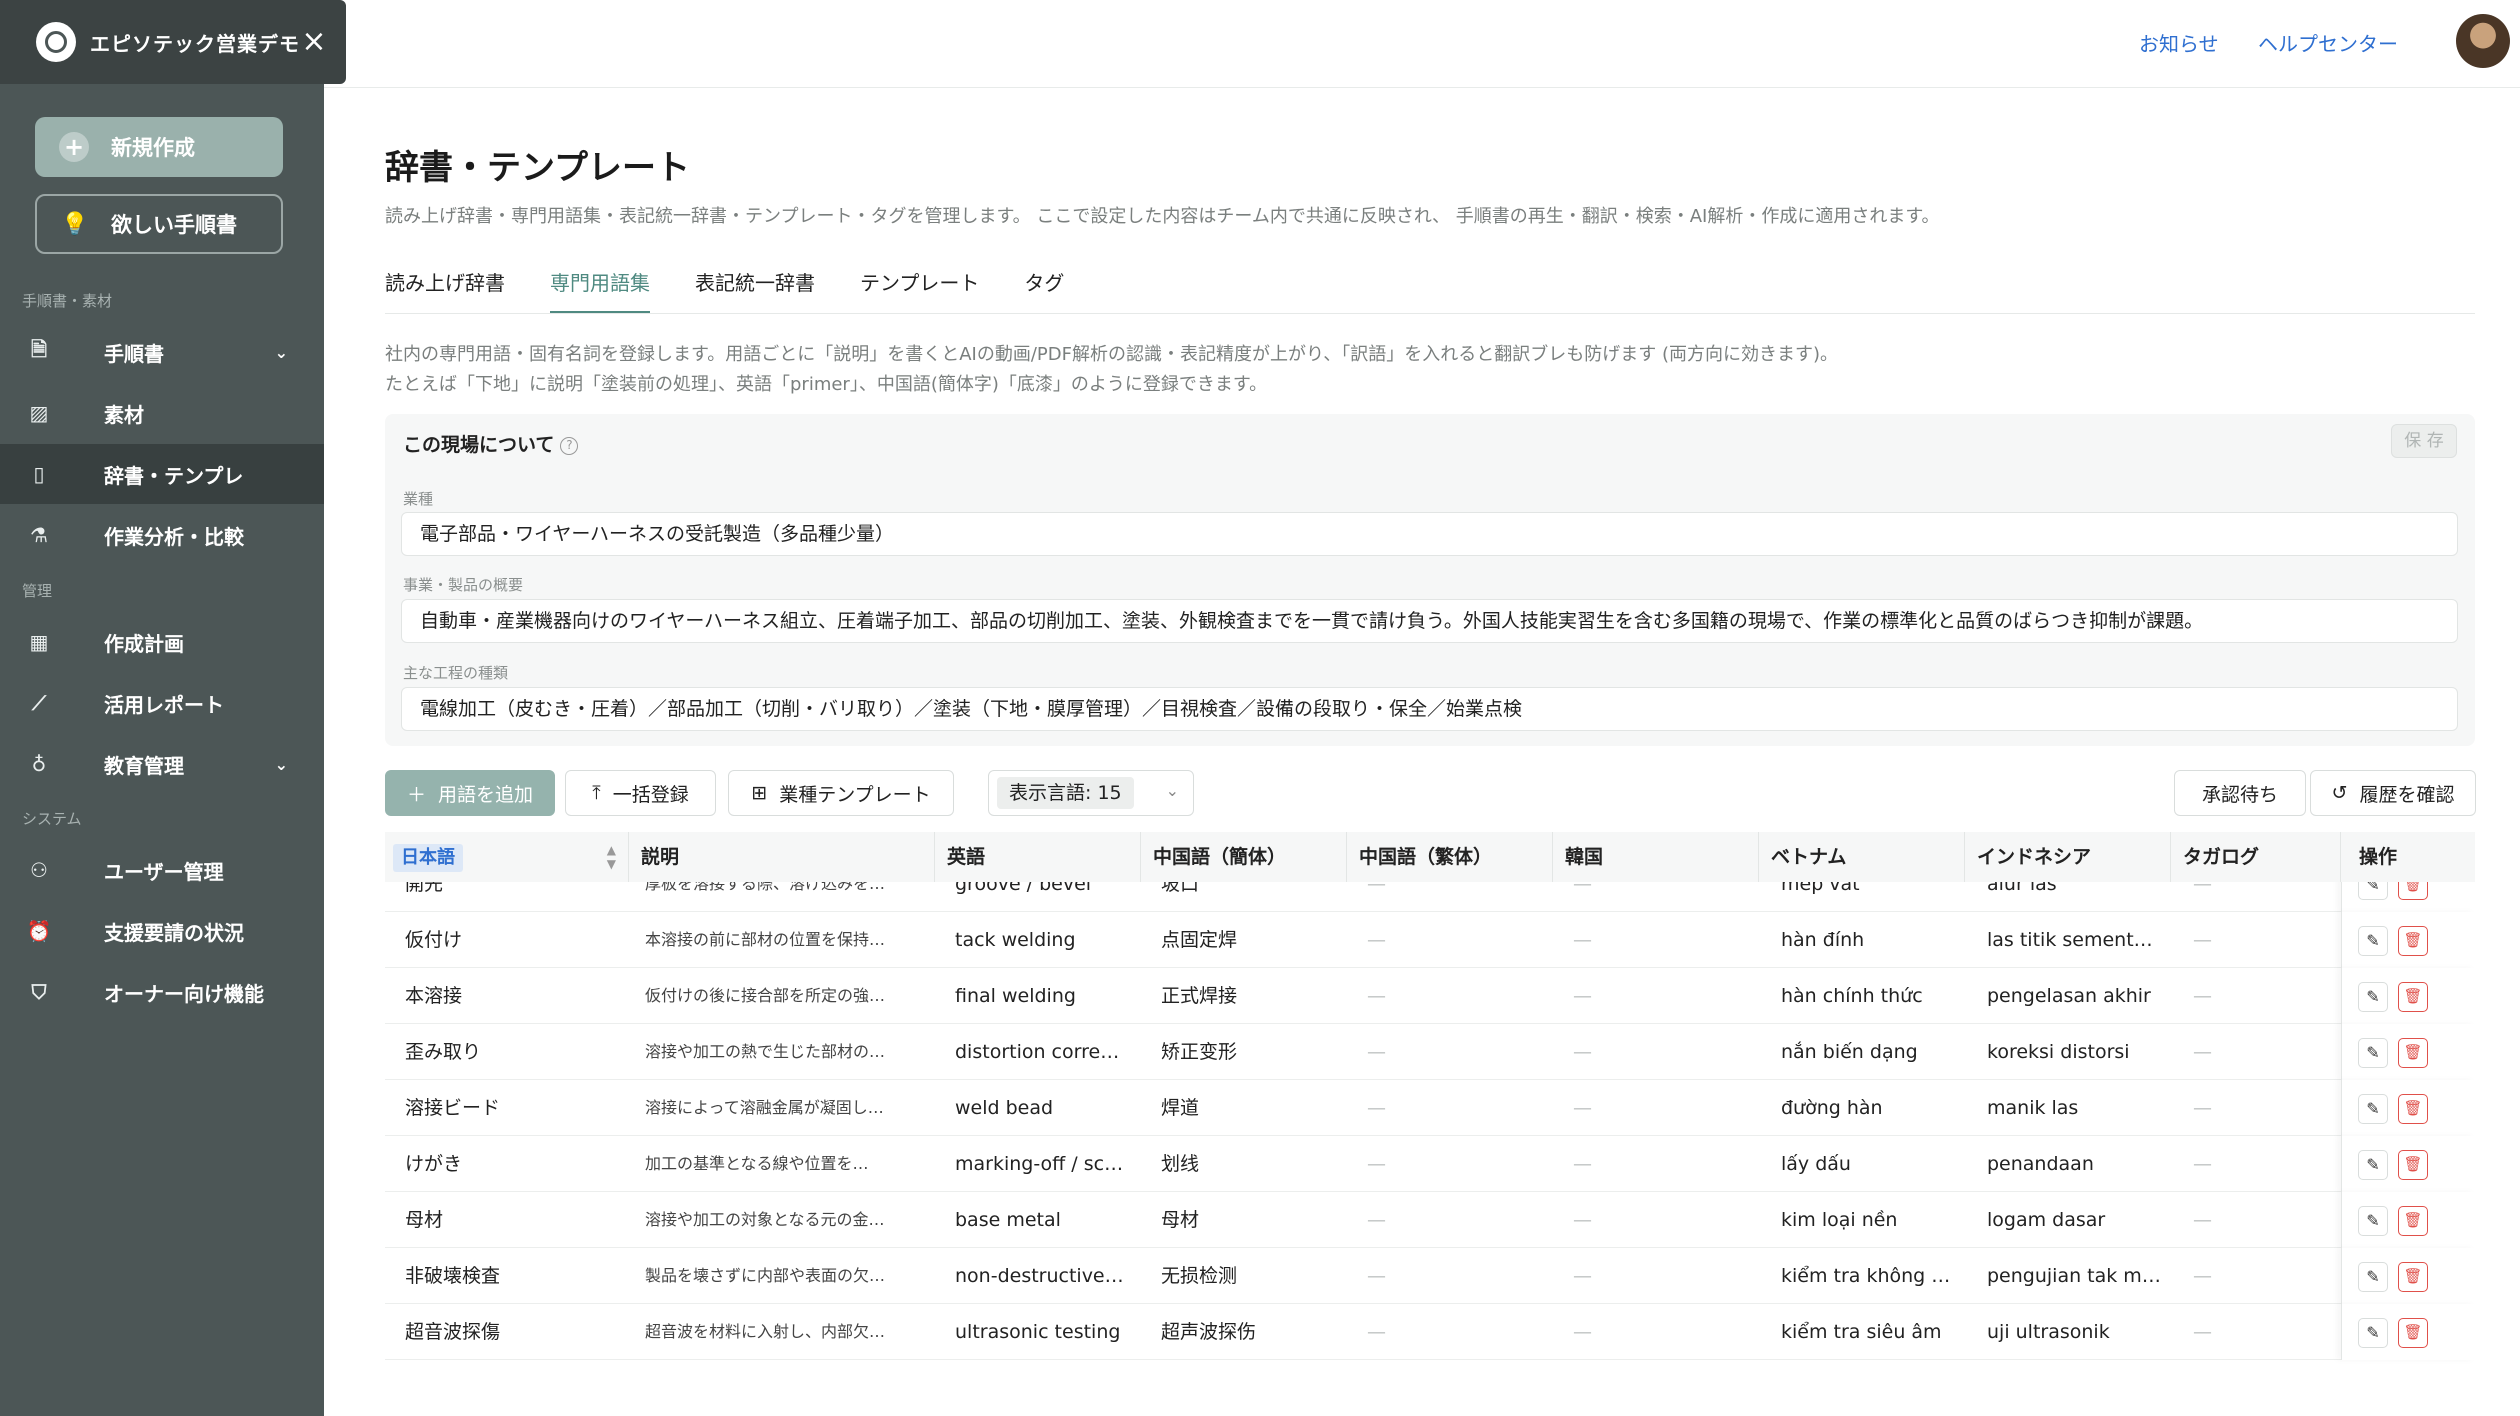 This screenshot has height=1416, width=2520. What do you see at coordinates (2240, 793) in the screenshot?
I see `pending-approval-button: 承認待ち` at bounding box center [2240, 793].